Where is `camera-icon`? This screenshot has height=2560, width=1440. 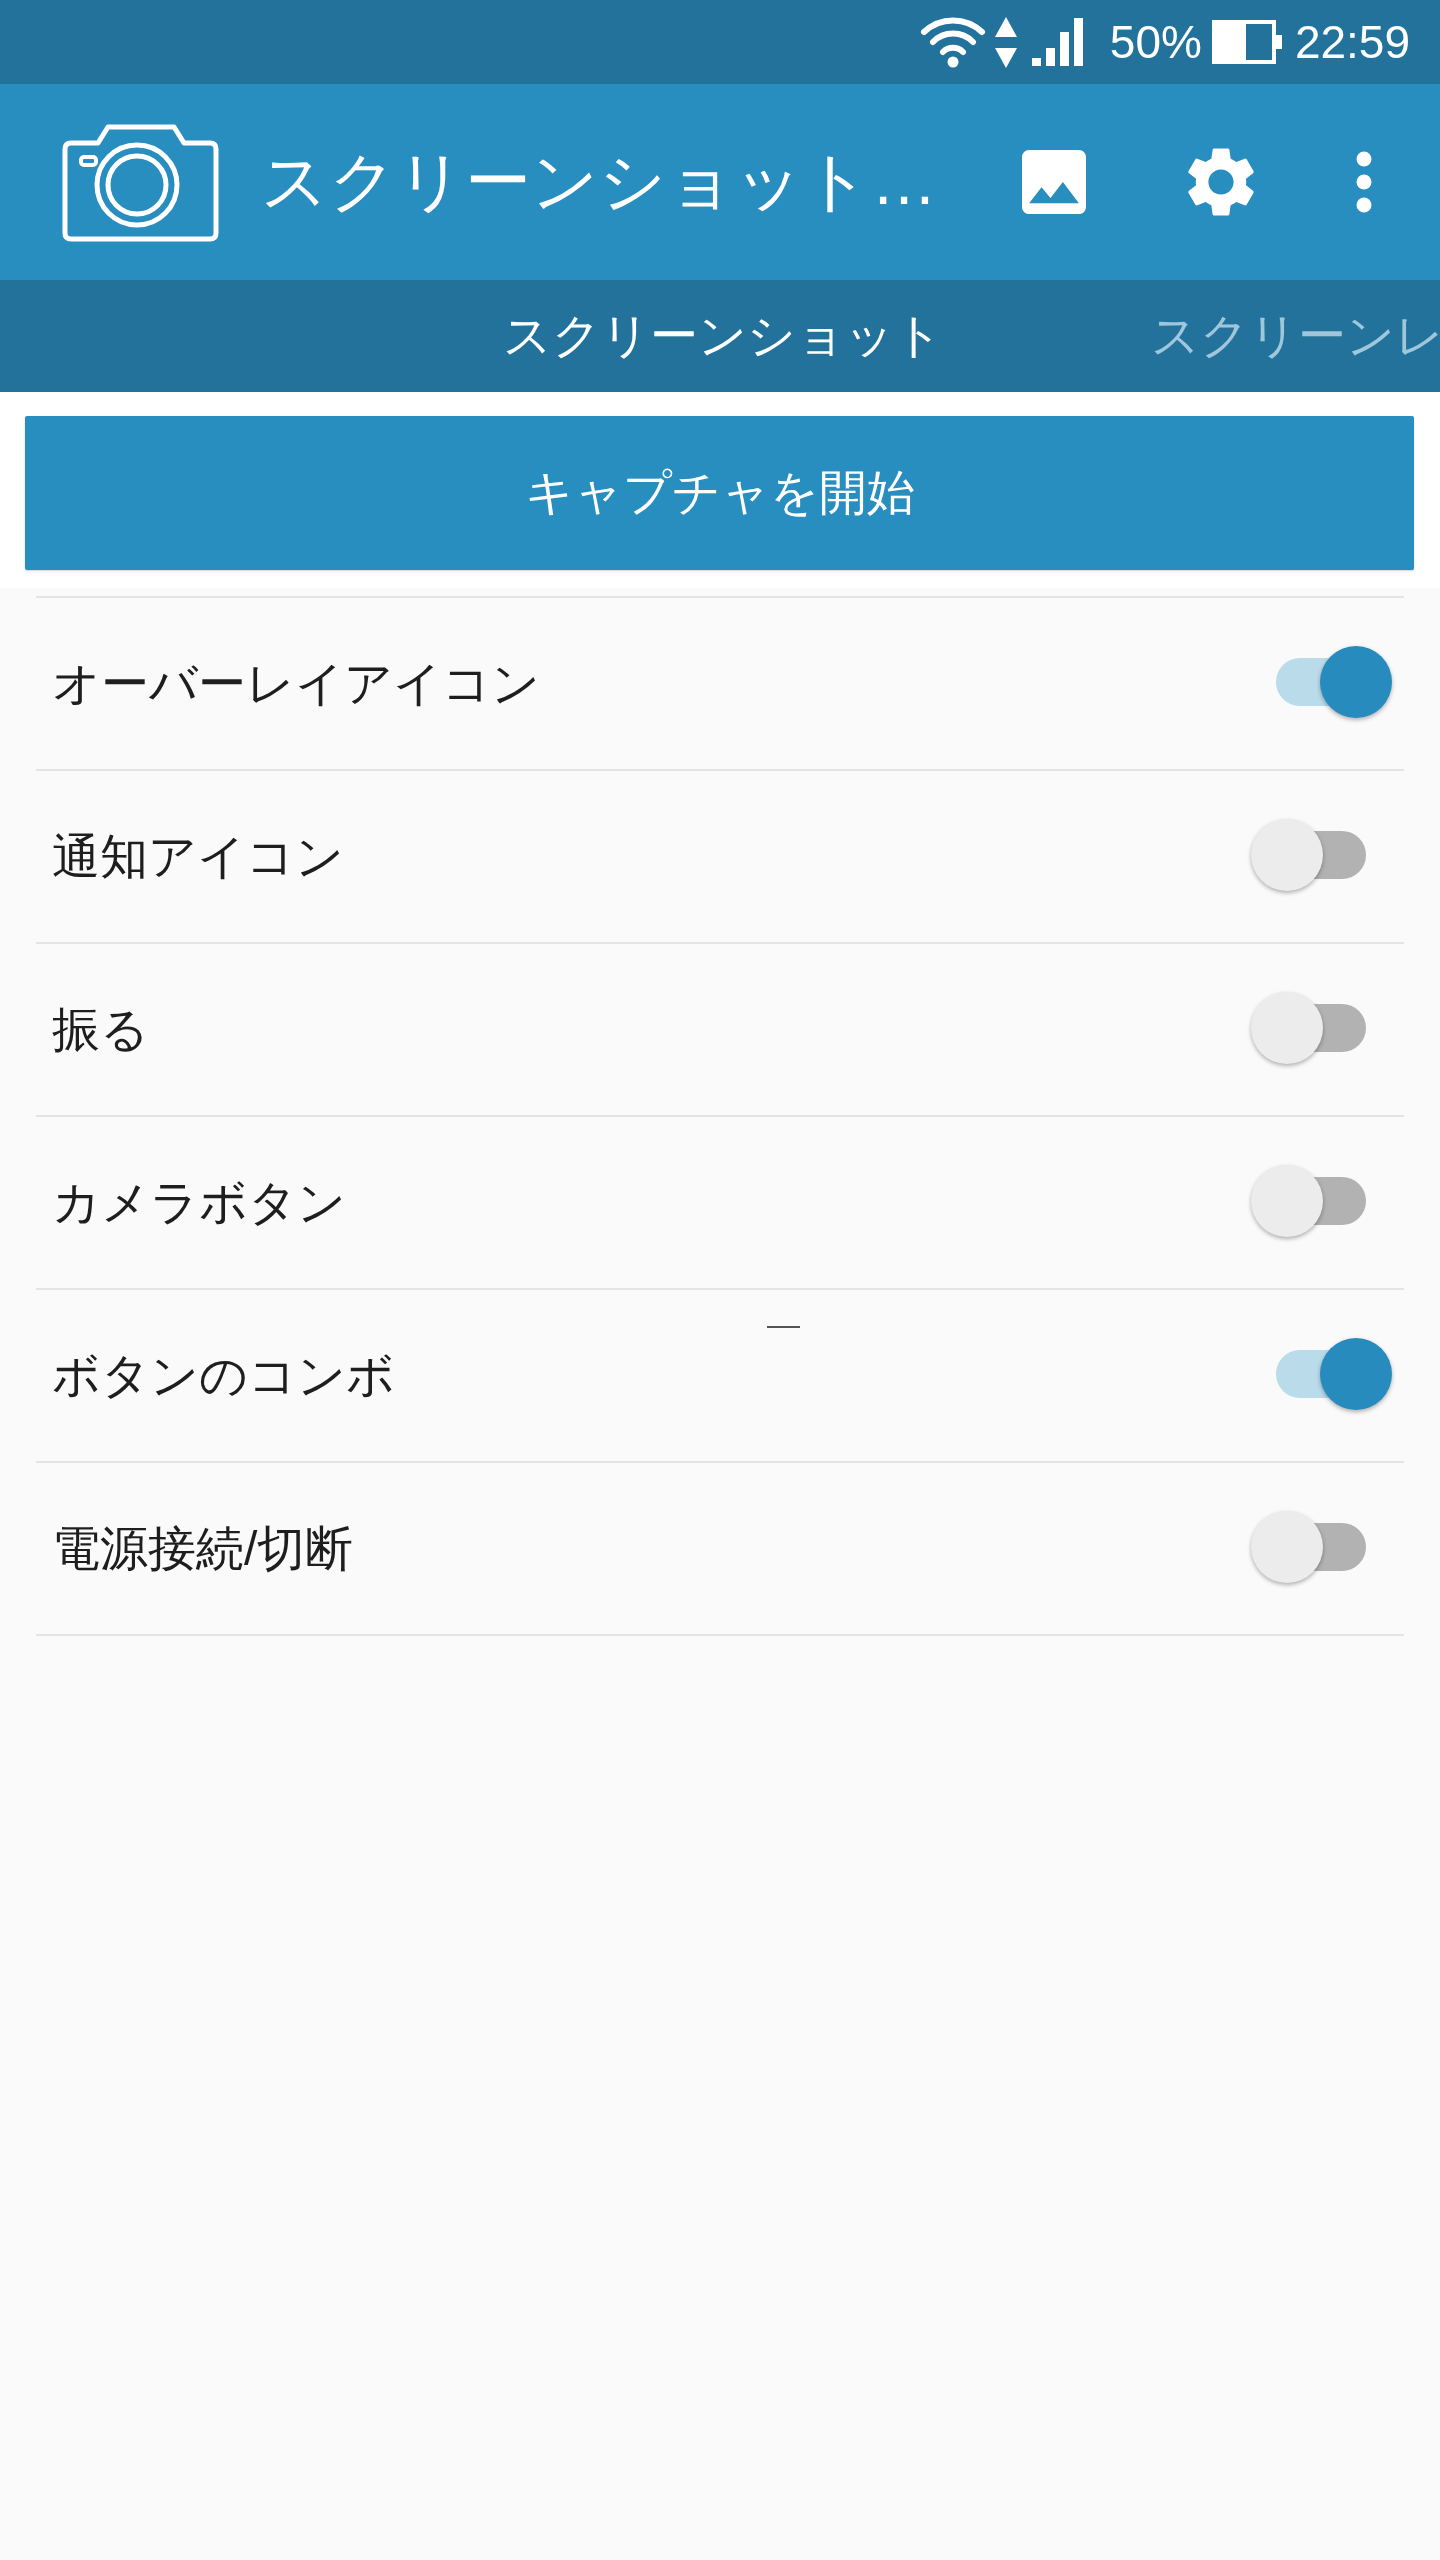
camera-icon is located at coordinates (140, 182).